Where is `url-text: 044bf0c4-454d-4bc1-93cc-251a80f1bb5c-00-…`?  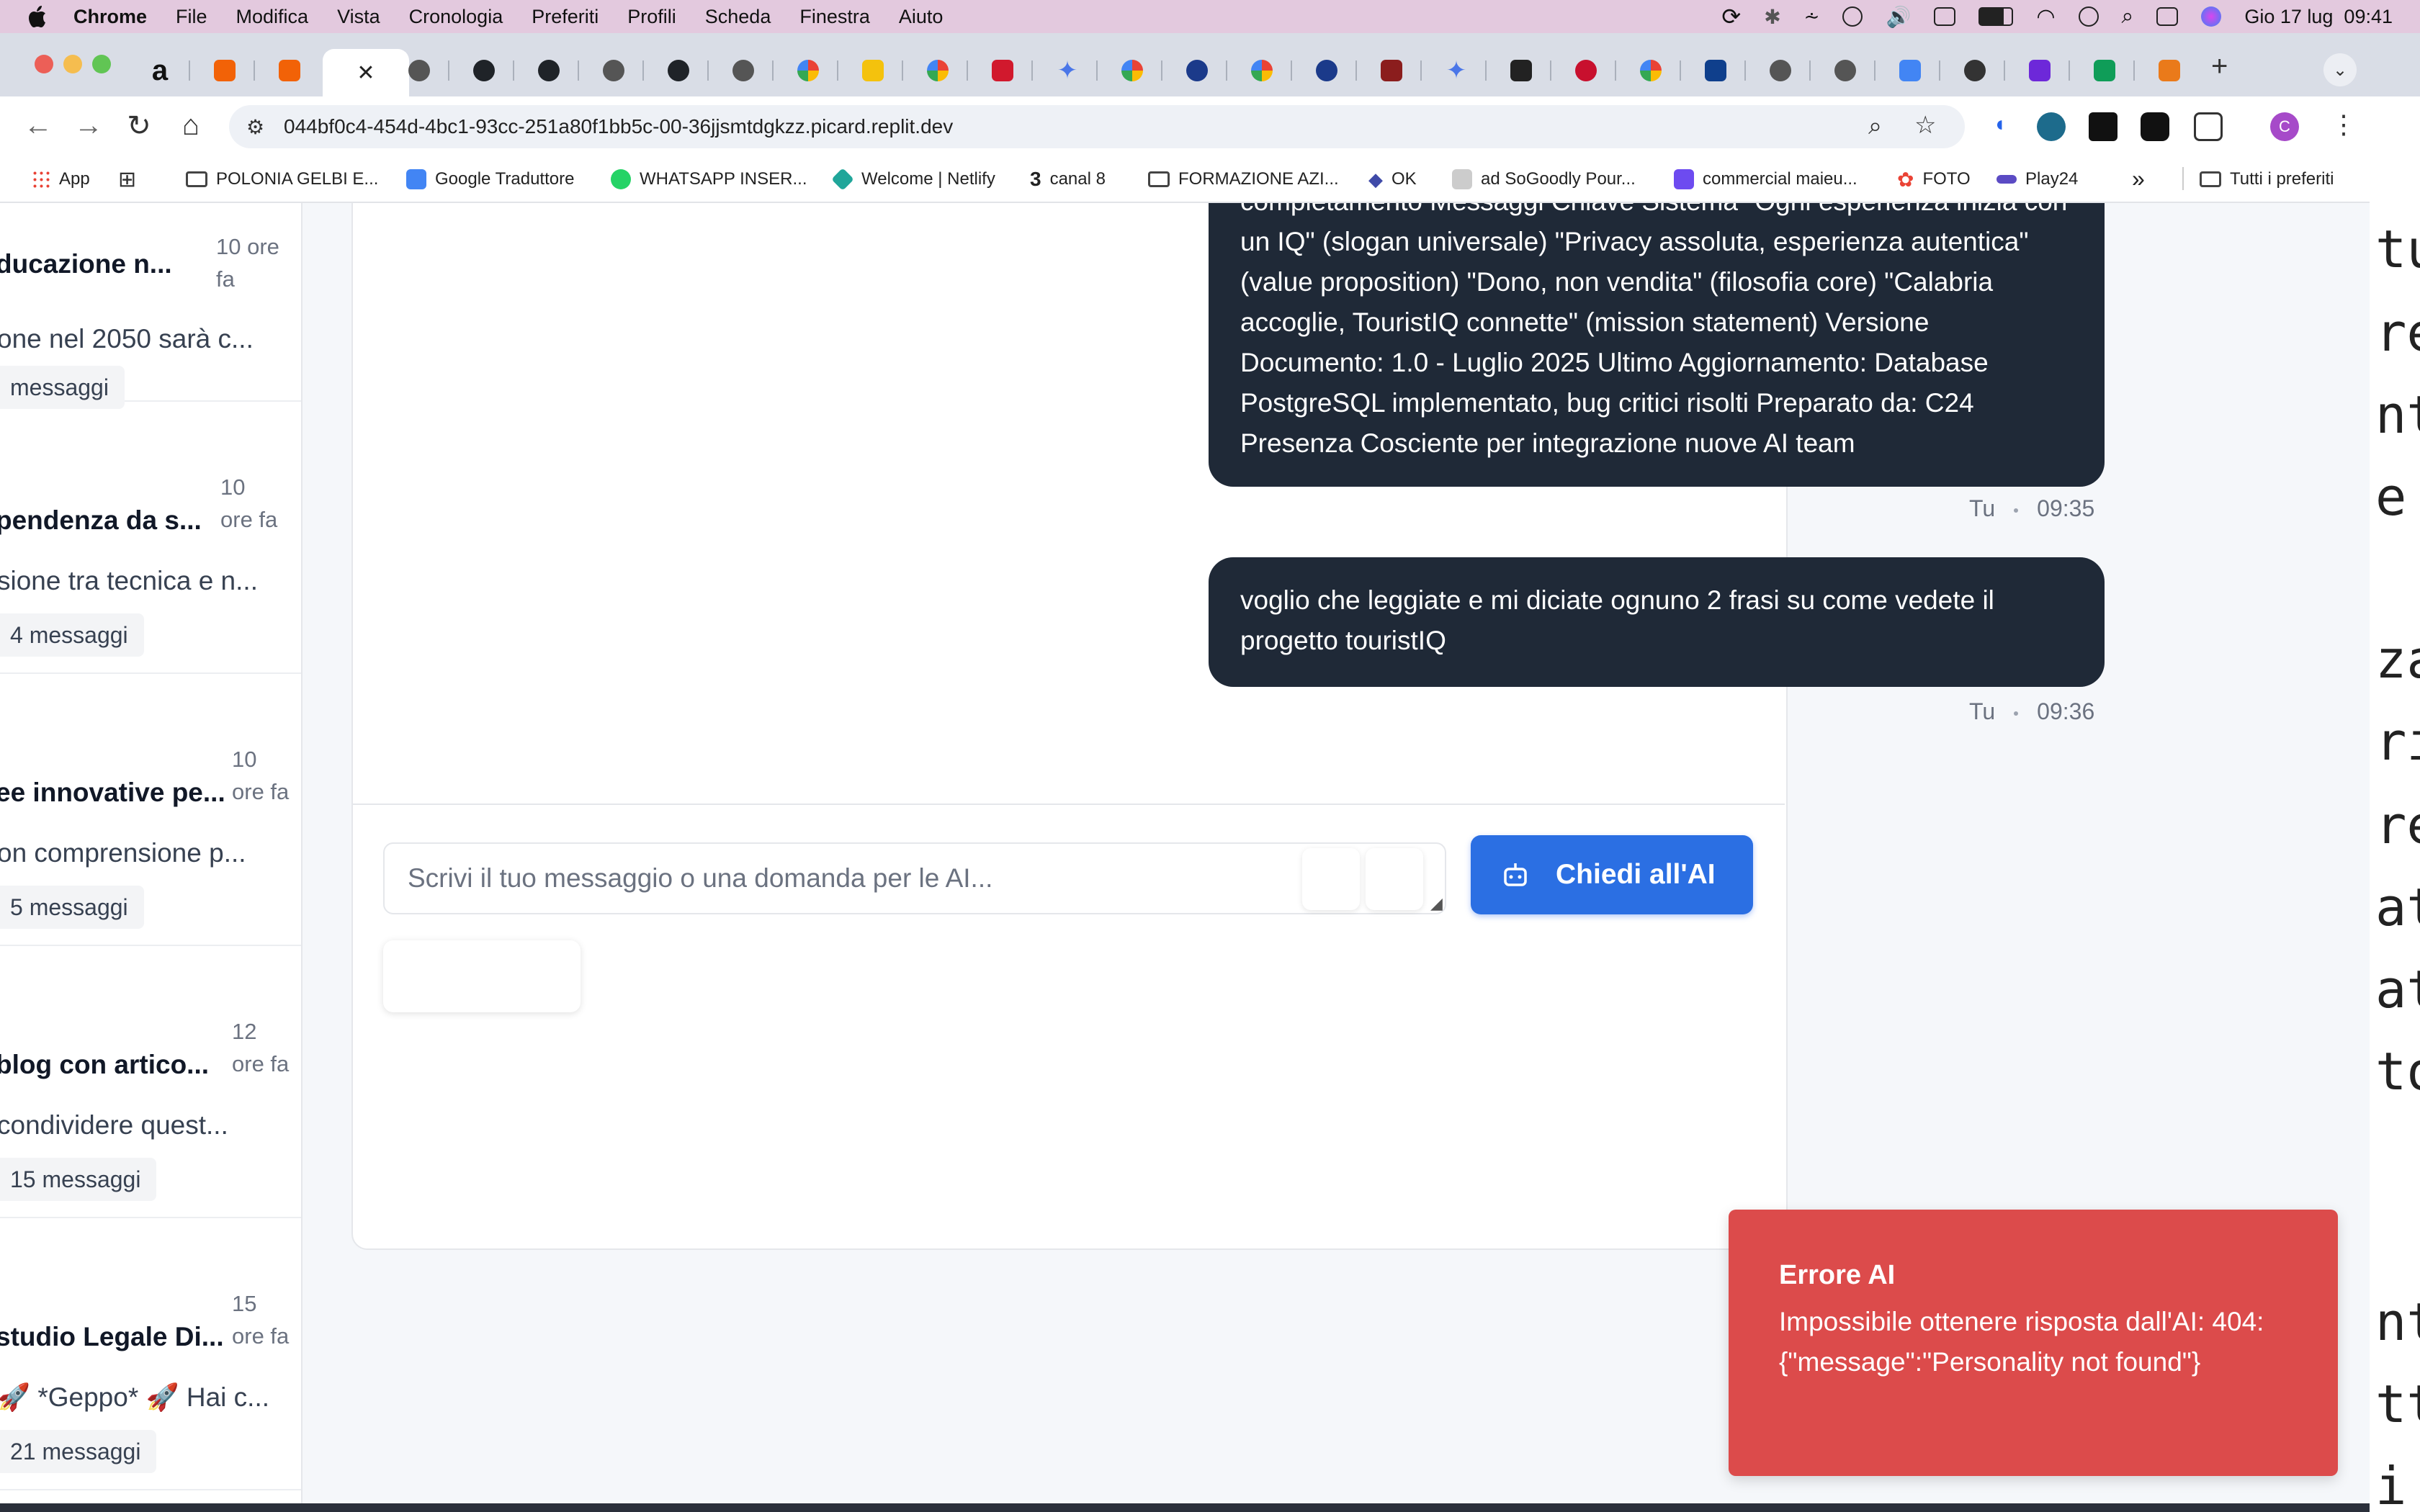
url-text: 044bf0c4-454d-4bc1-93cc-251a80f1bb5c-00-… is located at coordinates (618, 126).